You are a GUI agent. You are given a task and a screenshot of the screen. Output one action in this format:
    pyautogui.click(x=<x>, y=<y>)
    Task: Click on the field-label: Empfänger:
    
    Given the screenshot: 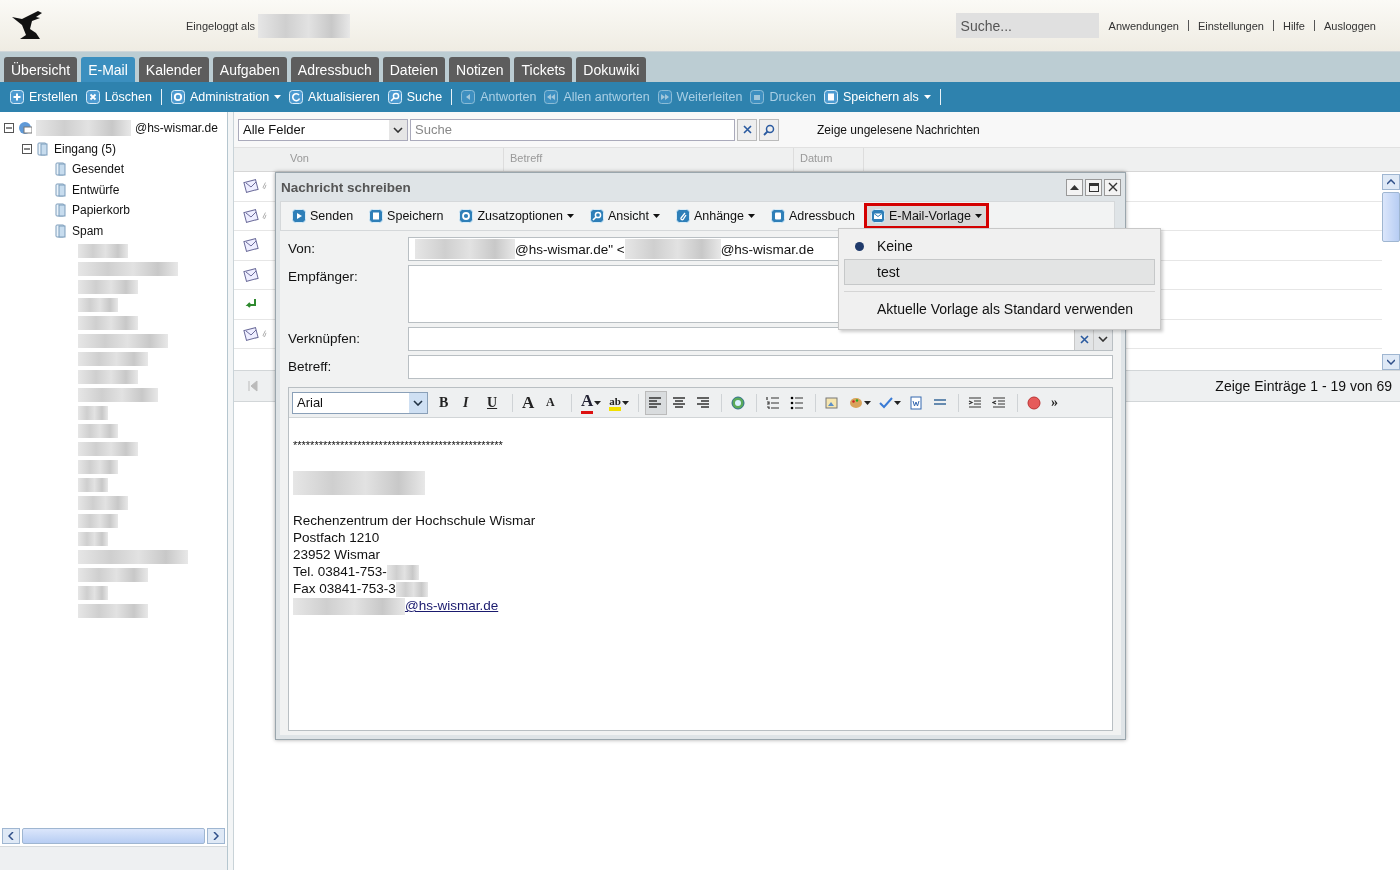 What is the action you would take?
    pyautogui.click(x=323, y=276)
    